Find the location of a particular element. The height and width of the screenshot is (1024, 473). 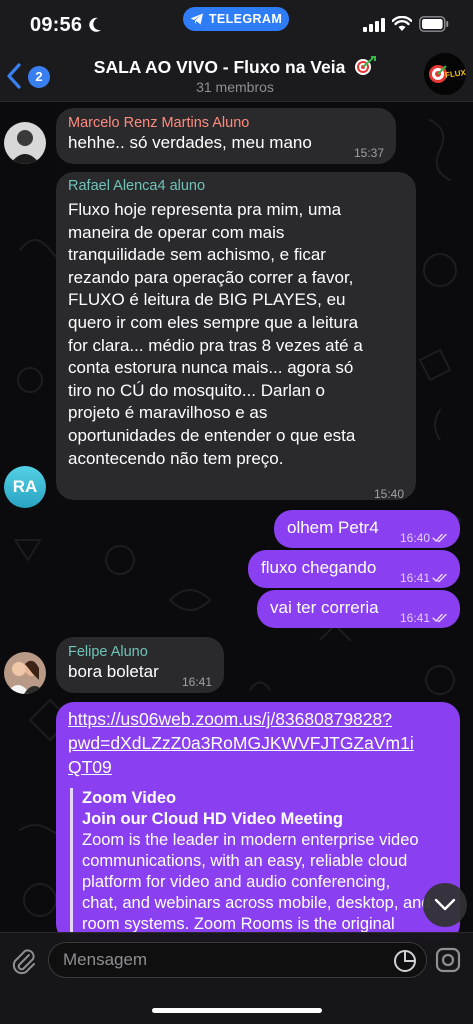

message-line: tiro no CÚ do mosquito... Darlan o is located at coordinates (197, 390).